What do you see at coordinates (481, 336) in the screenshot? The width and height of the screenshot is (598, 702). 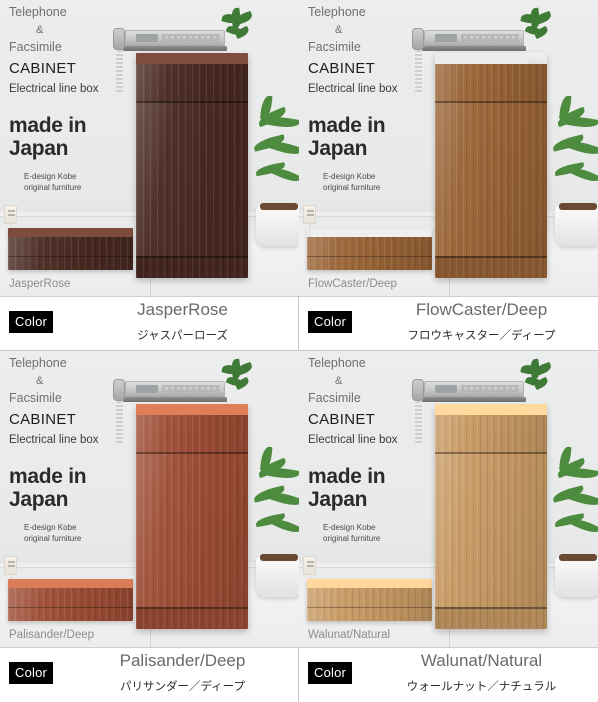 I see `color-name-jp: フロウキャスター／ディープ` at bounding box center [481, 336].